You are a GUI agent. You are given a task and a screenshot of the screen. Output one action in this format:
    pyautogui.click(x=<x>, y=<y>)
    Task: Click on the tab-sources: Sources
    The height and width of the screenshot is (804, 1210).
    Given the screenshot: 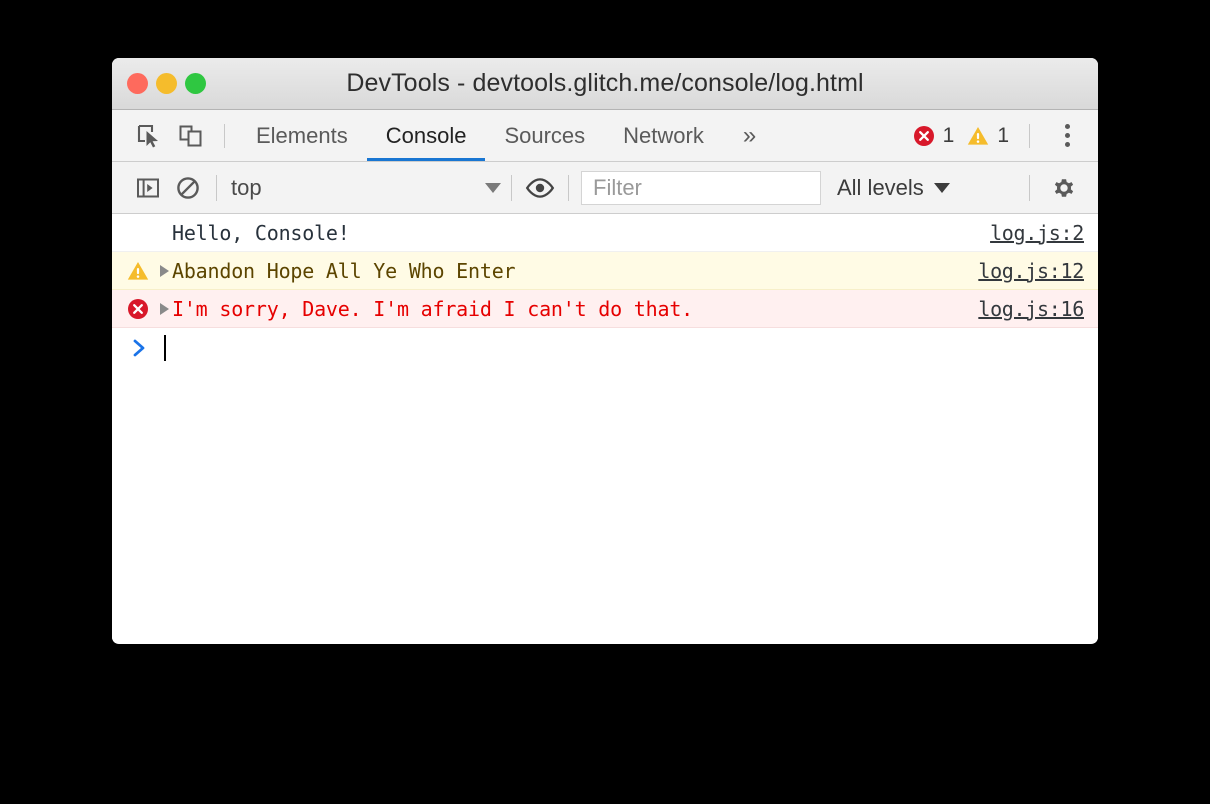 What is the action you would take?
    pyautogui.click(x=544, y=135)
    